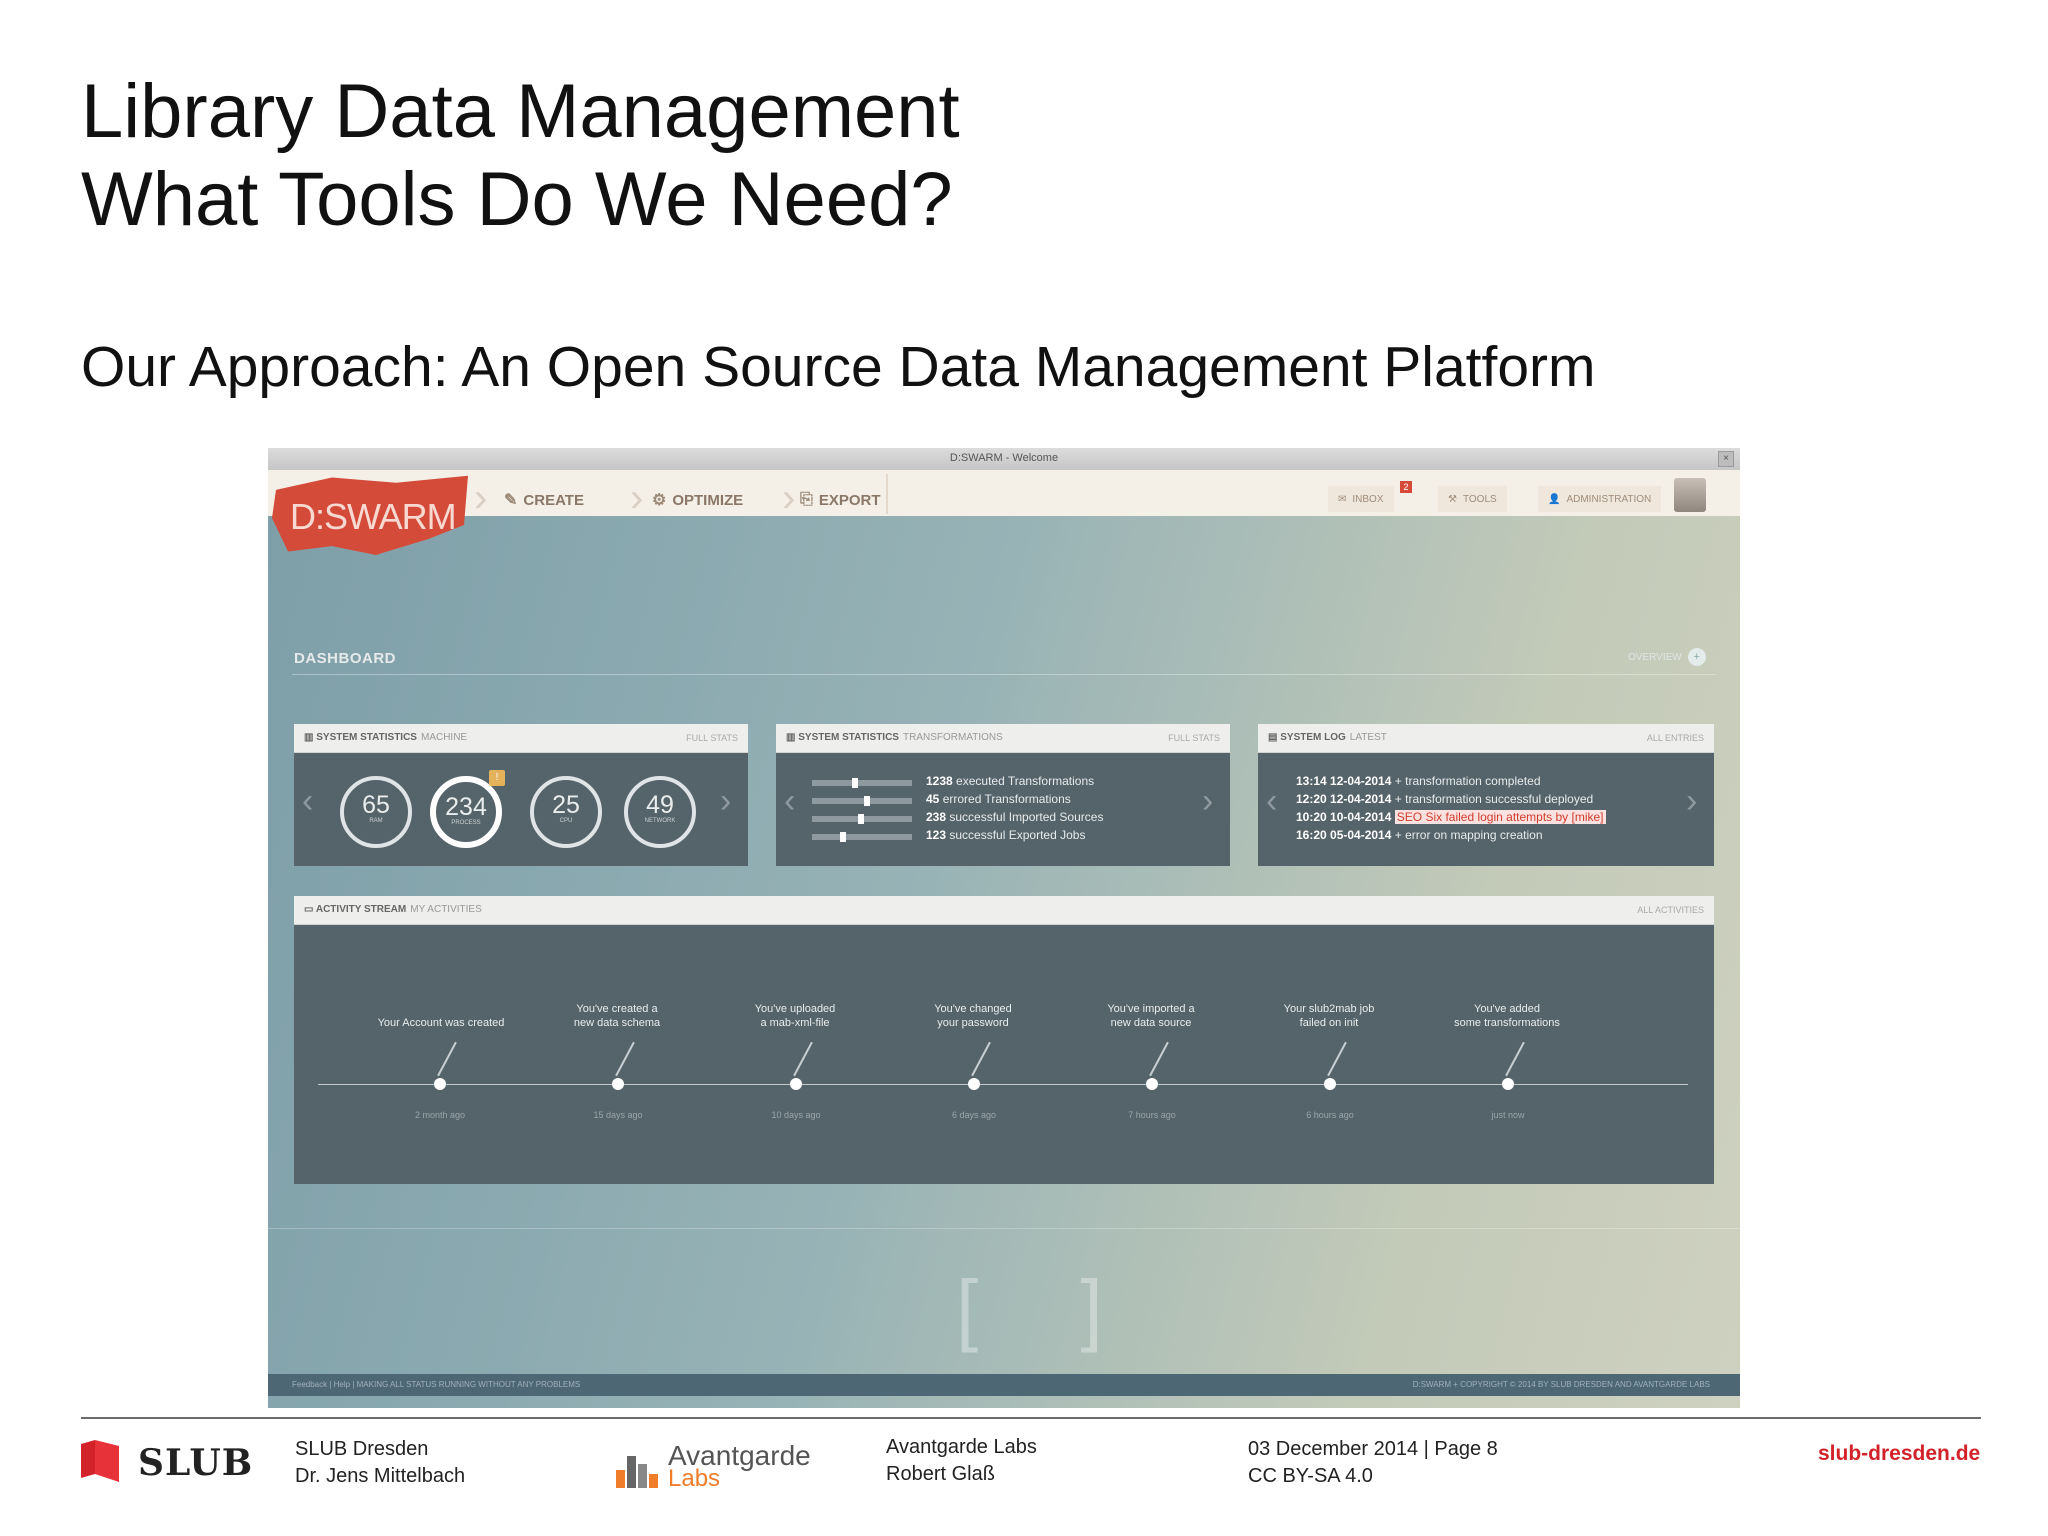  What do you see at coordinates (380, 1462) in the screenshot?
I see `footer-org: SLUB Dresden Dr. Jens Mittelbach` at bounding box center [380, 1462].